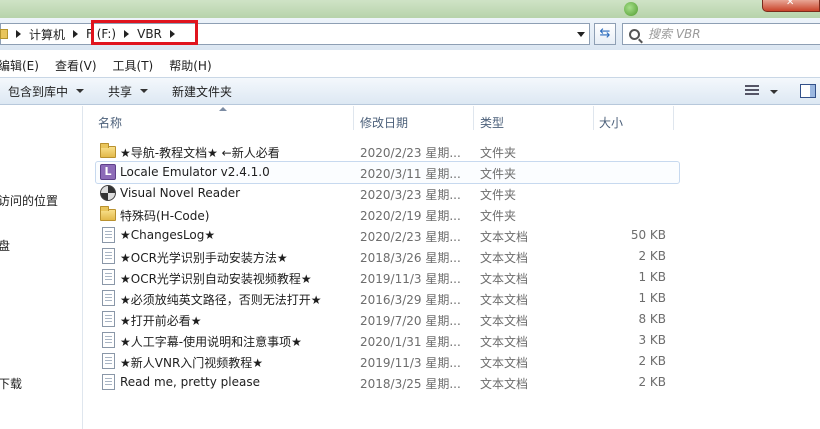 The image size is (820, 429). Describe the element at coordinates (453, 214) in the screenshot. I see `list-item: 特殊码(H-Code) 2020/2/19 星期... 文件夹` at that location.